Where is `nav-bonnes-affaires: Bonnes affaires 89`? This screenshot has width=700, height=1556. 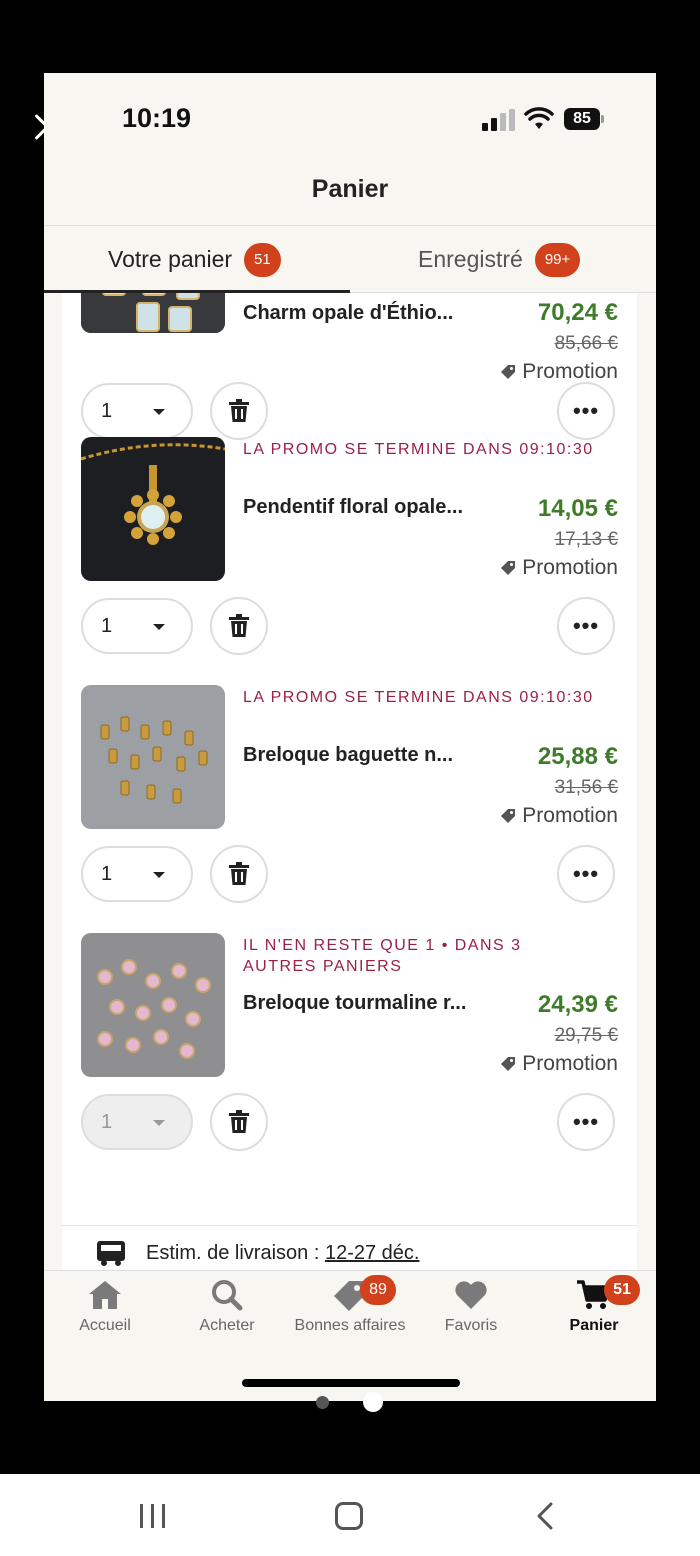
nav-bonnes-affaires: Bonnes affaires 89 is located at coordinates (350, 1305).